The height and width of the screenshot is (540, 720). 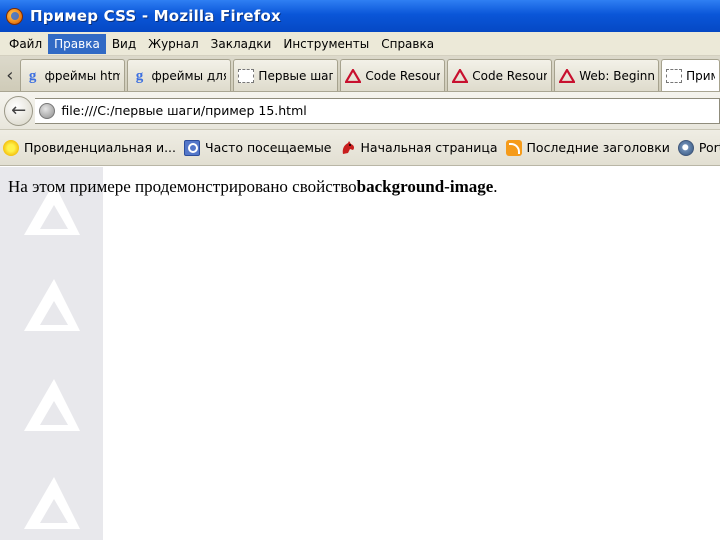 What do you see at coordinates (360, 16) in the screenshot?
I see `window-titlebar: Пример CSS - Mozilla Firefox` at bounding box center [360, 16].